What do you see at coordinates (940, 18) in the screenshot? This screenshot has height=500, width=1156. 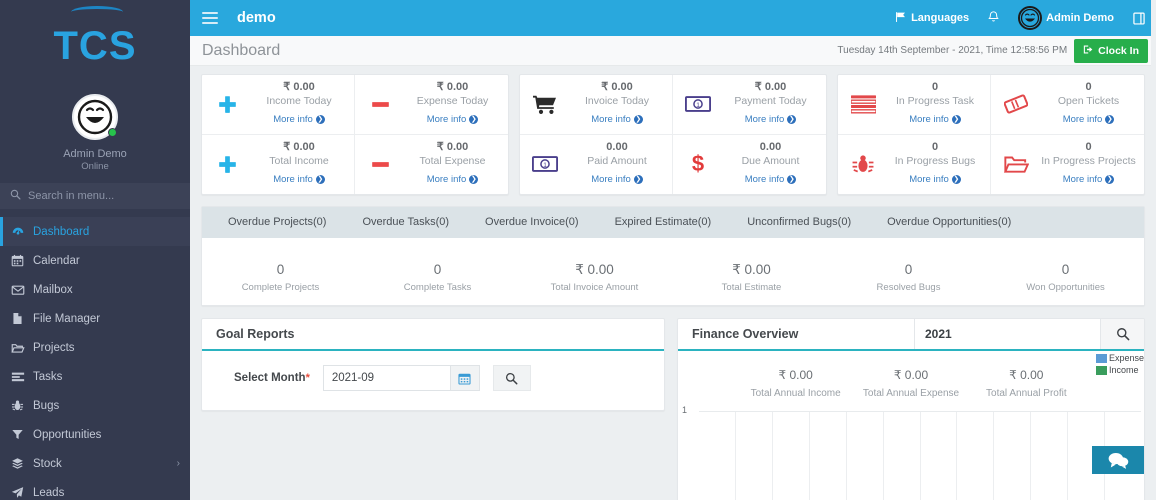 I see `languages-label: Languages` at bounding box center [940, 18].